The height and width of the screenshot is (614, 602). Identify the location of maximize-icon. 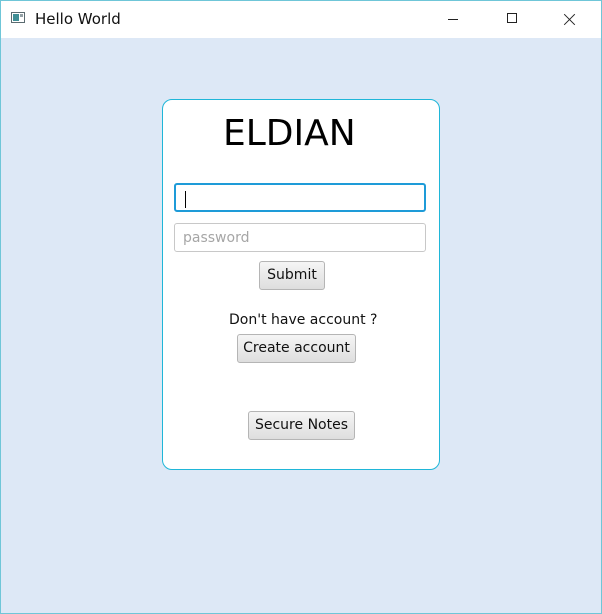
(512, 18).